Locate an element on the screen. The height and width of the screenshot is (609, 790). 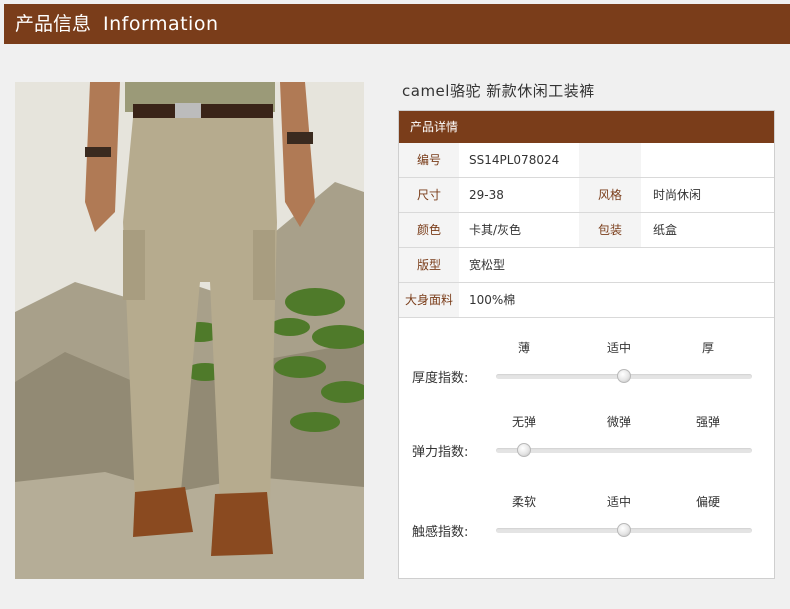
scale-low: 柔软 is located at coordinates (523, 502).